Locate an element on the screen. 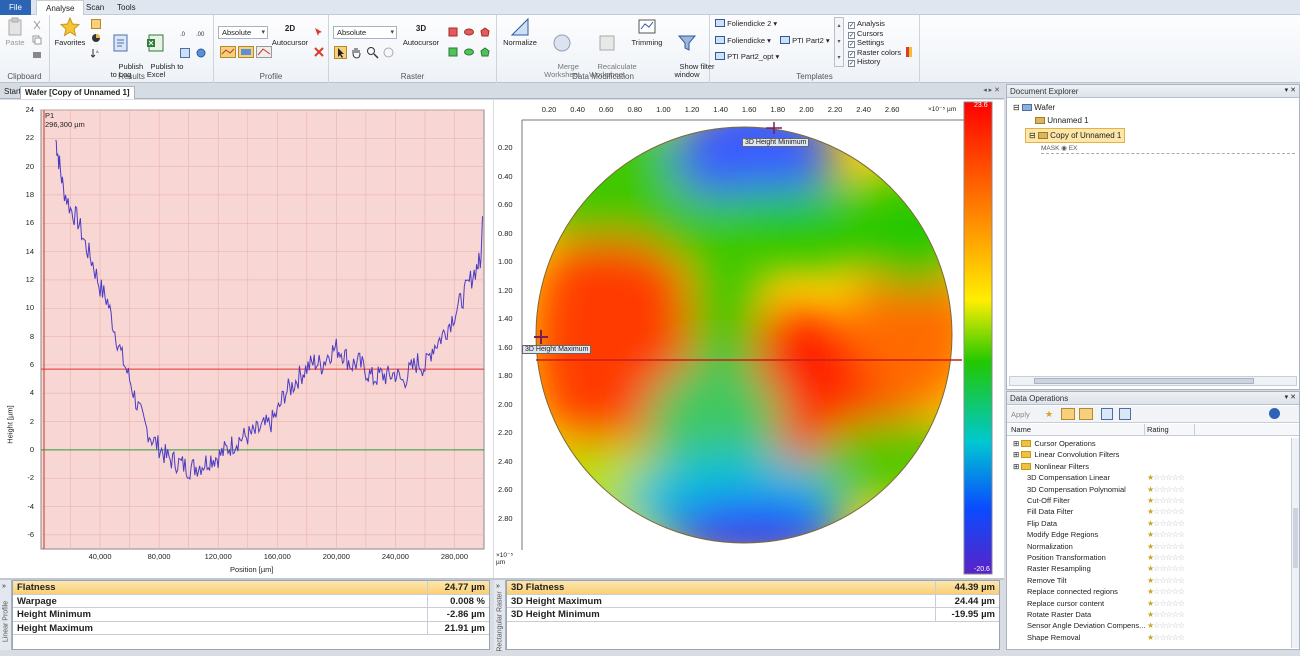 This screenshot has width=1300, height=656. reset-view-icon is located at coordinates (388, 52).